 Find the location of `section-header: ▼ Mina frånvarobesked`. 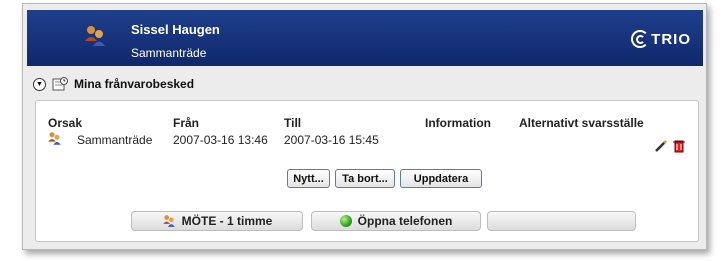

section-header: ▼ Mina frånvarobesked is located at coordinates (113, 84).